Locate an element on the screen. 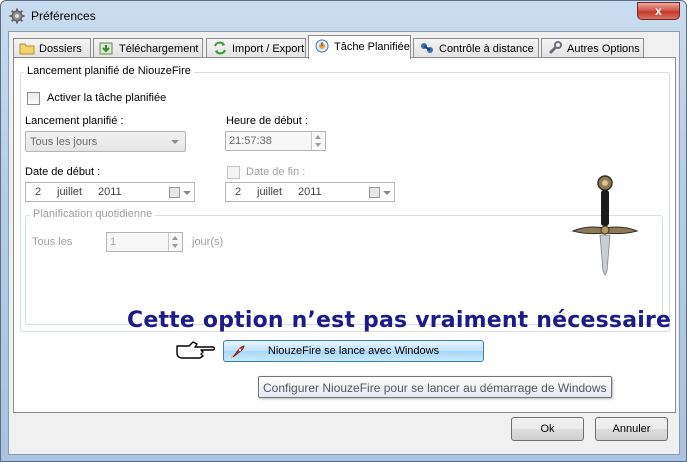  cancel-label: Annuler is located at coordinates (631, 429).